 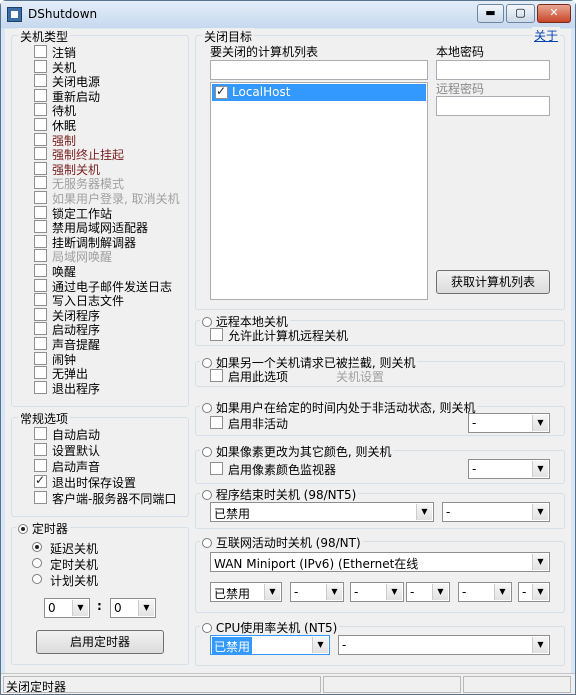 I want to click on status-panel-main: 关闭定时器, so click(x=162, y=685).